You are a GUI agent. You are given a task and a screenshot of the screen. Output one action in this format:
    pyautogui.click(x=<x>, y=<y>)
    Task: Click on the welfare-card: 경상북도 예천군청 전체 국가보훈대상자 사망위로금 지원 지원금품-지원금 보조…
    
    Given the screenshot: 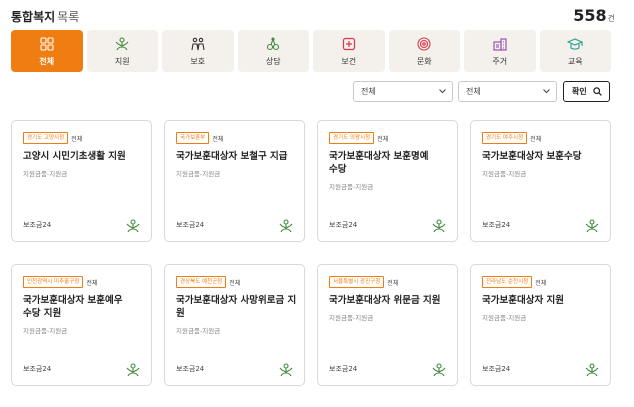 What is the action you would take?
    pyautogui.click(x=234, y=325)
    